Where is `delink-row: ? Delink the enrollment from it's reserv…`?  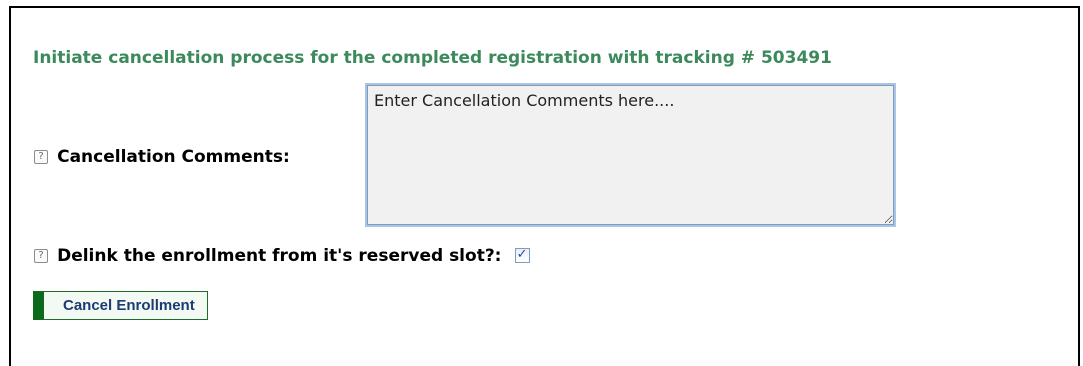 delink-row: ? Delink the enrollment from it's reserv… is located at coordinates (282, 255).